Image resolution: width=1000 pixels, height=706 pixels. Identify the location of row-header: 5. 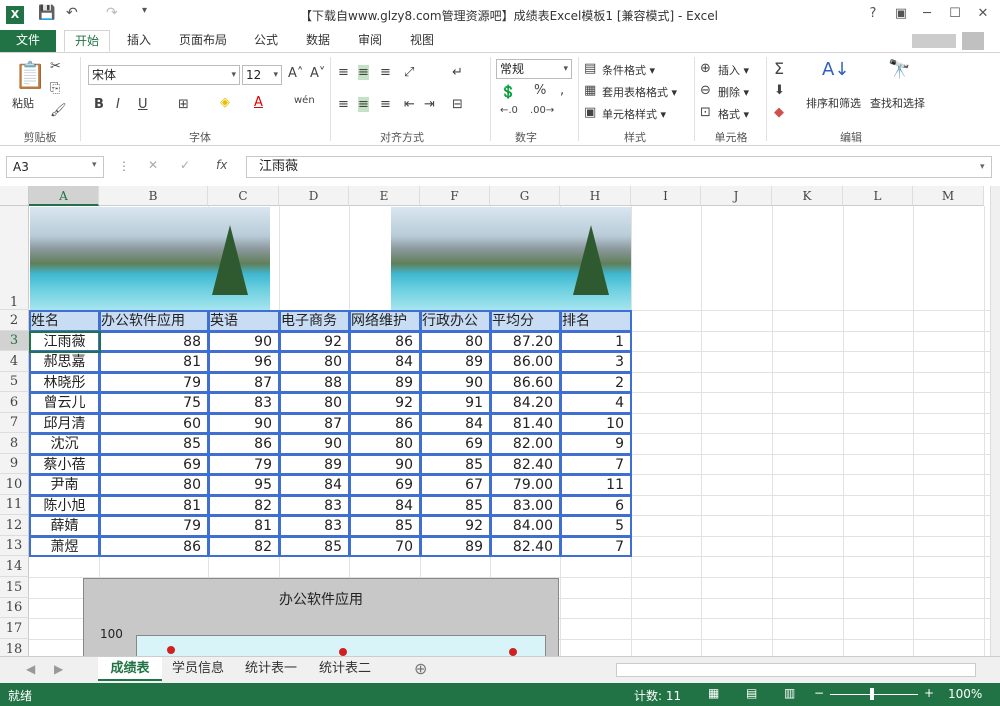
(14, 382).